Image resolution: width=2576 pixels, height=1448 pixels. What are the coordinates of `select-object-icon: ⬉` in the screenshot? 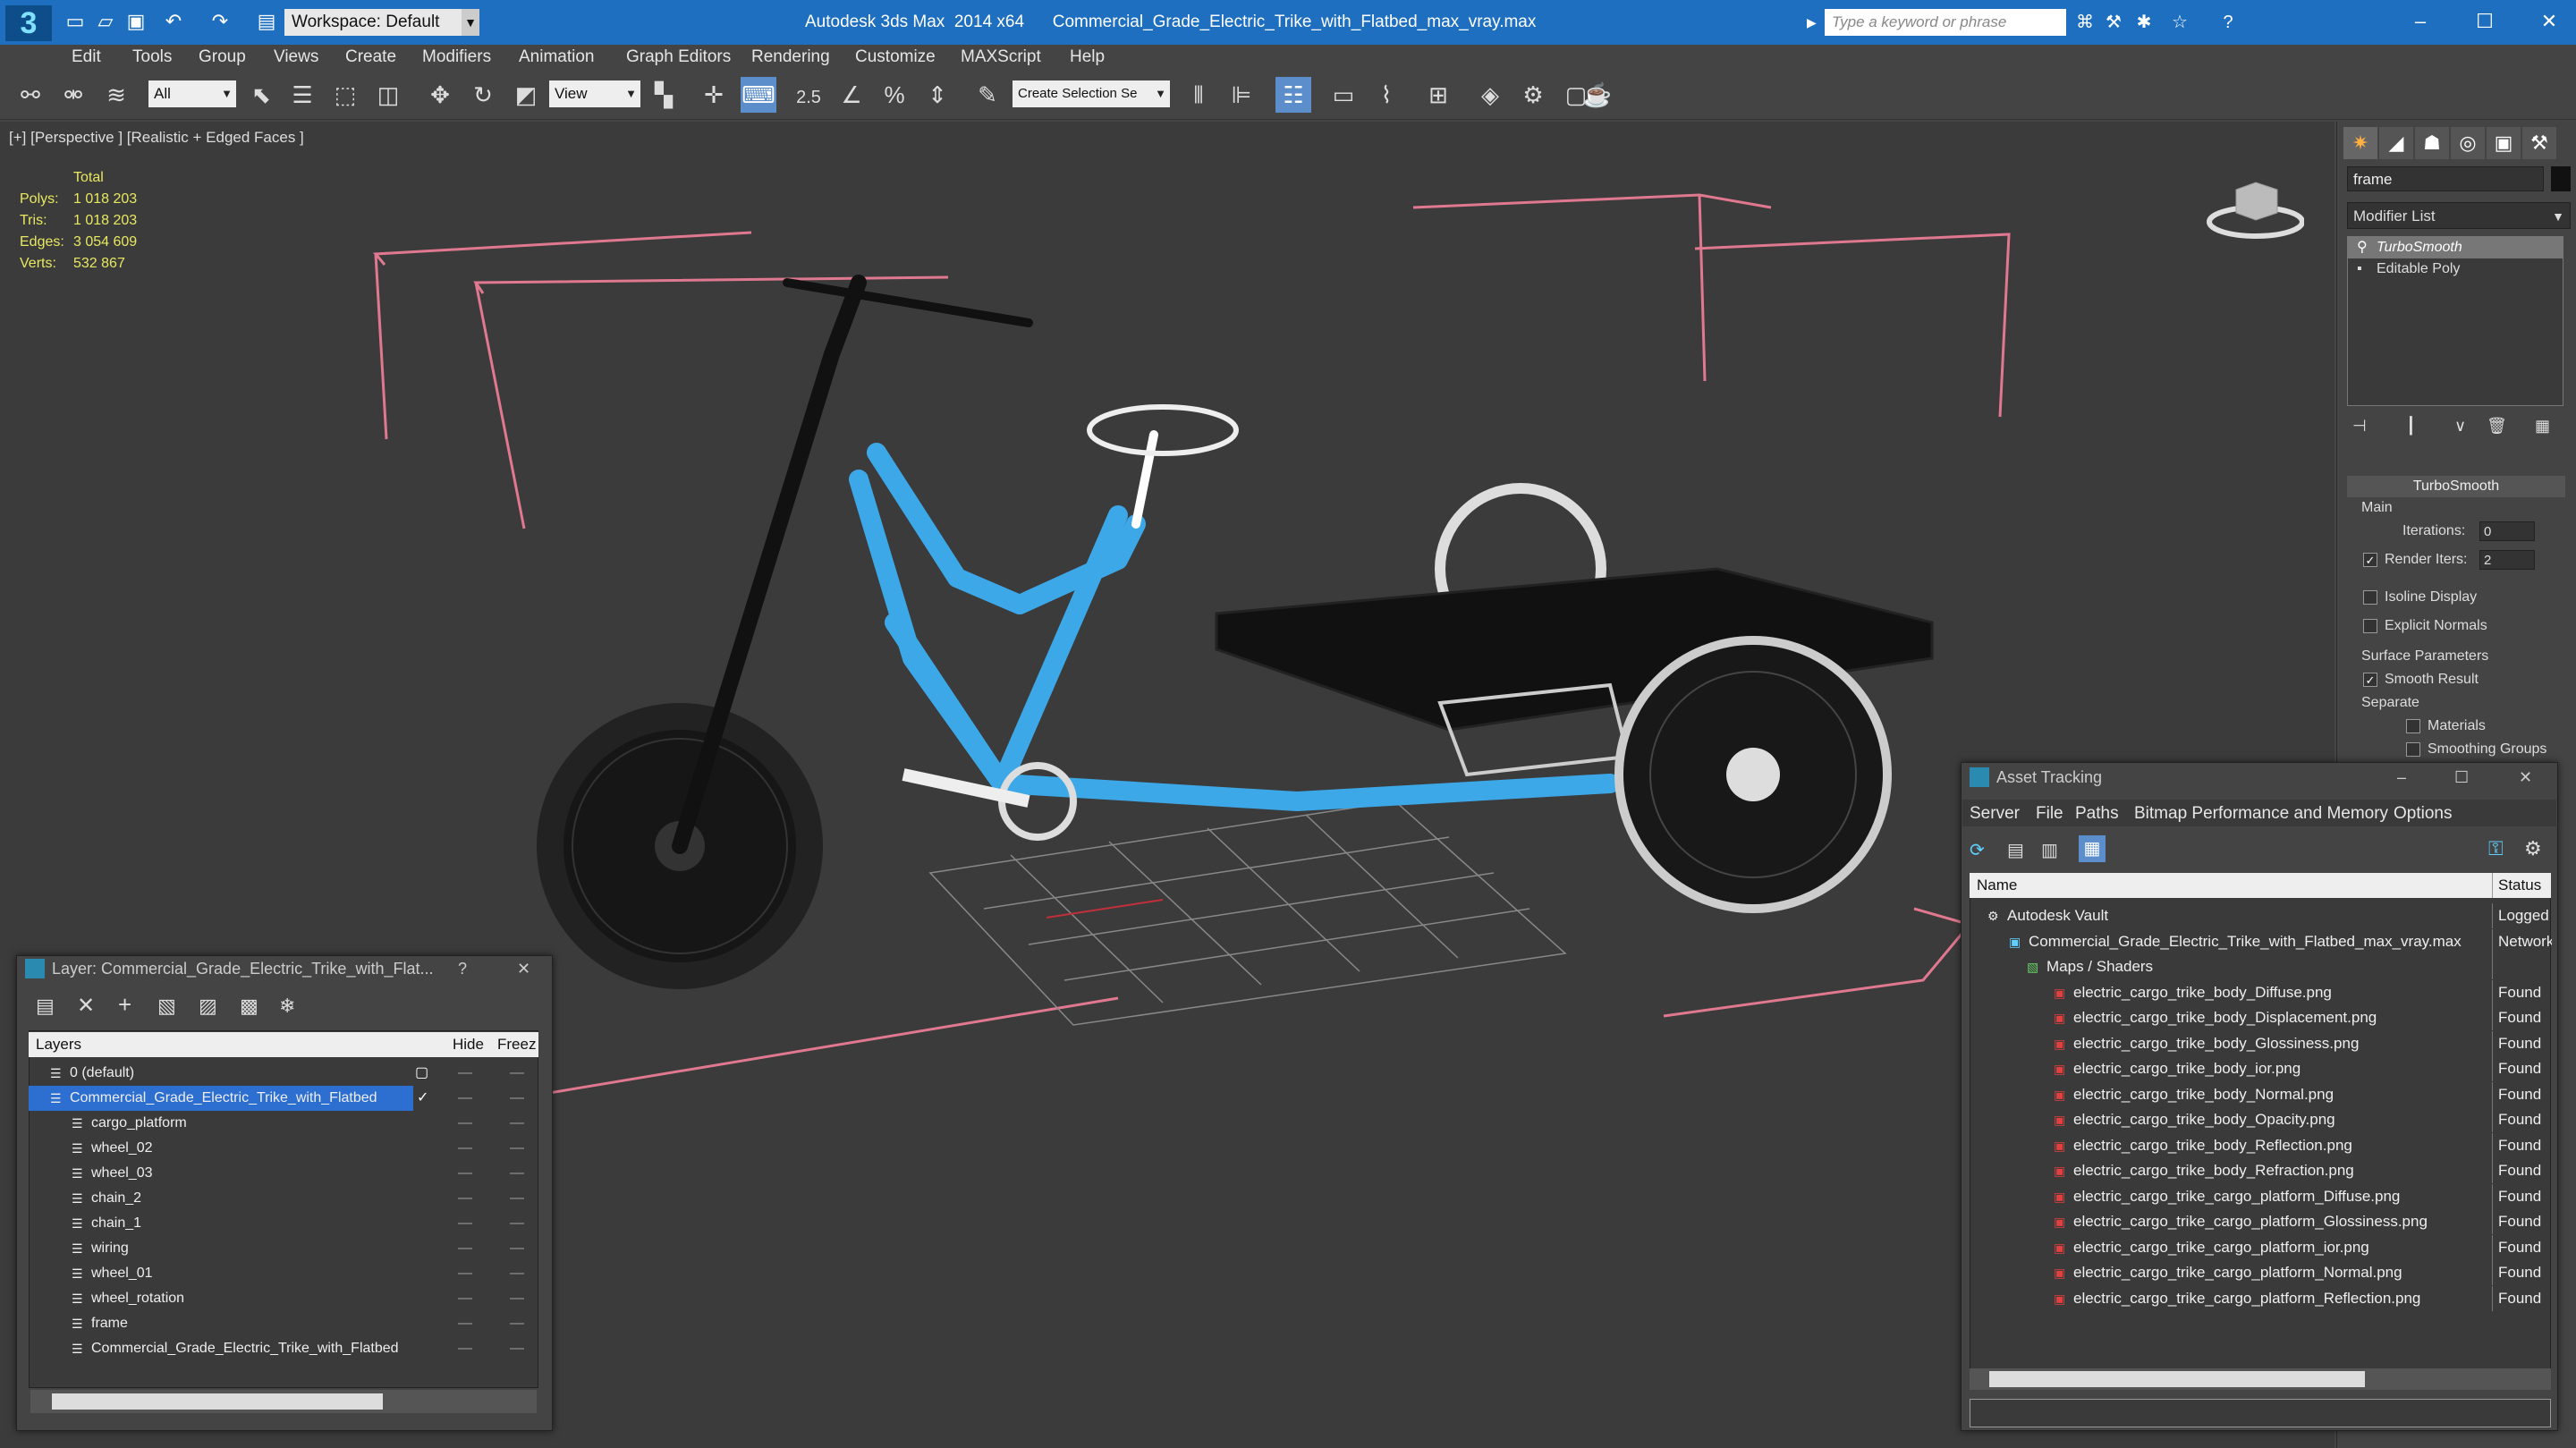 It's located at (261, 95).